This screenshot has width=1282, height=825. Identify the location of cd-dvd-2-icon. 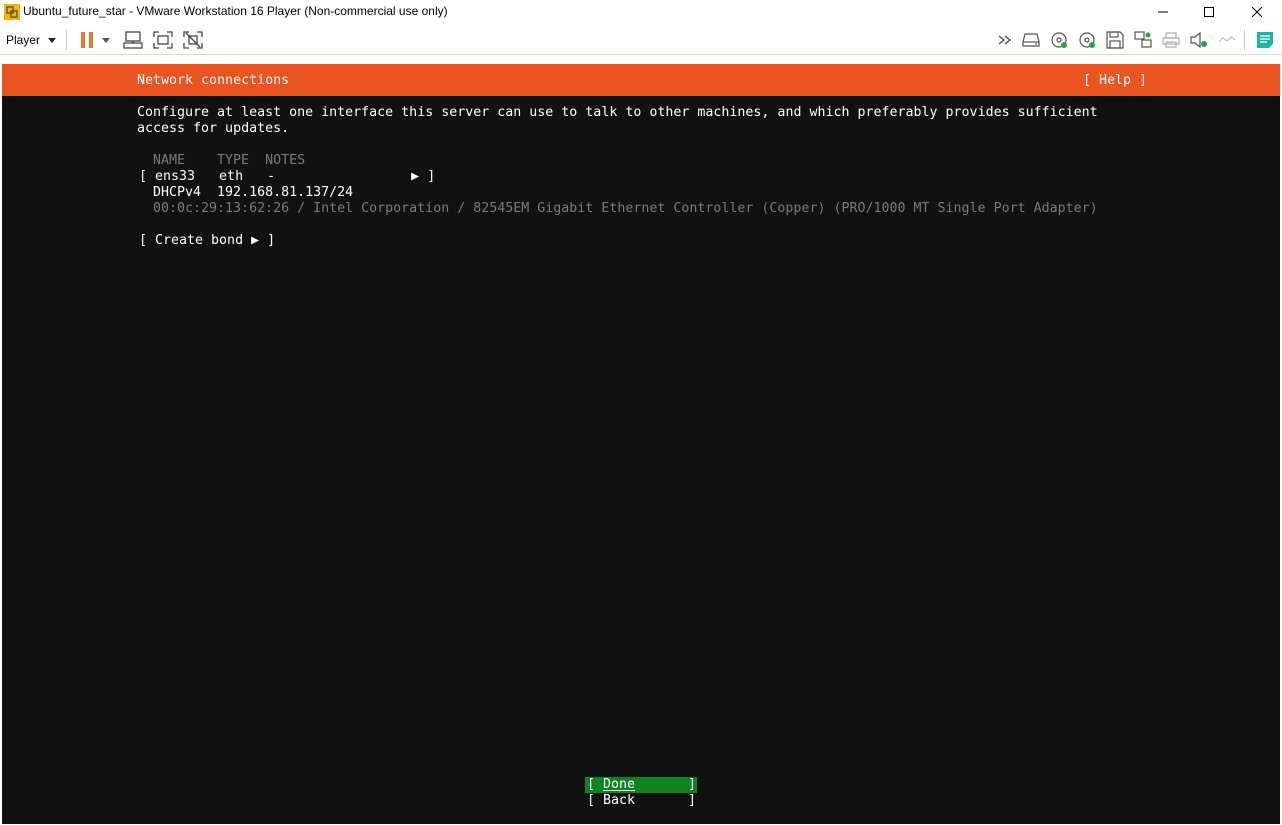
(1087, 40).